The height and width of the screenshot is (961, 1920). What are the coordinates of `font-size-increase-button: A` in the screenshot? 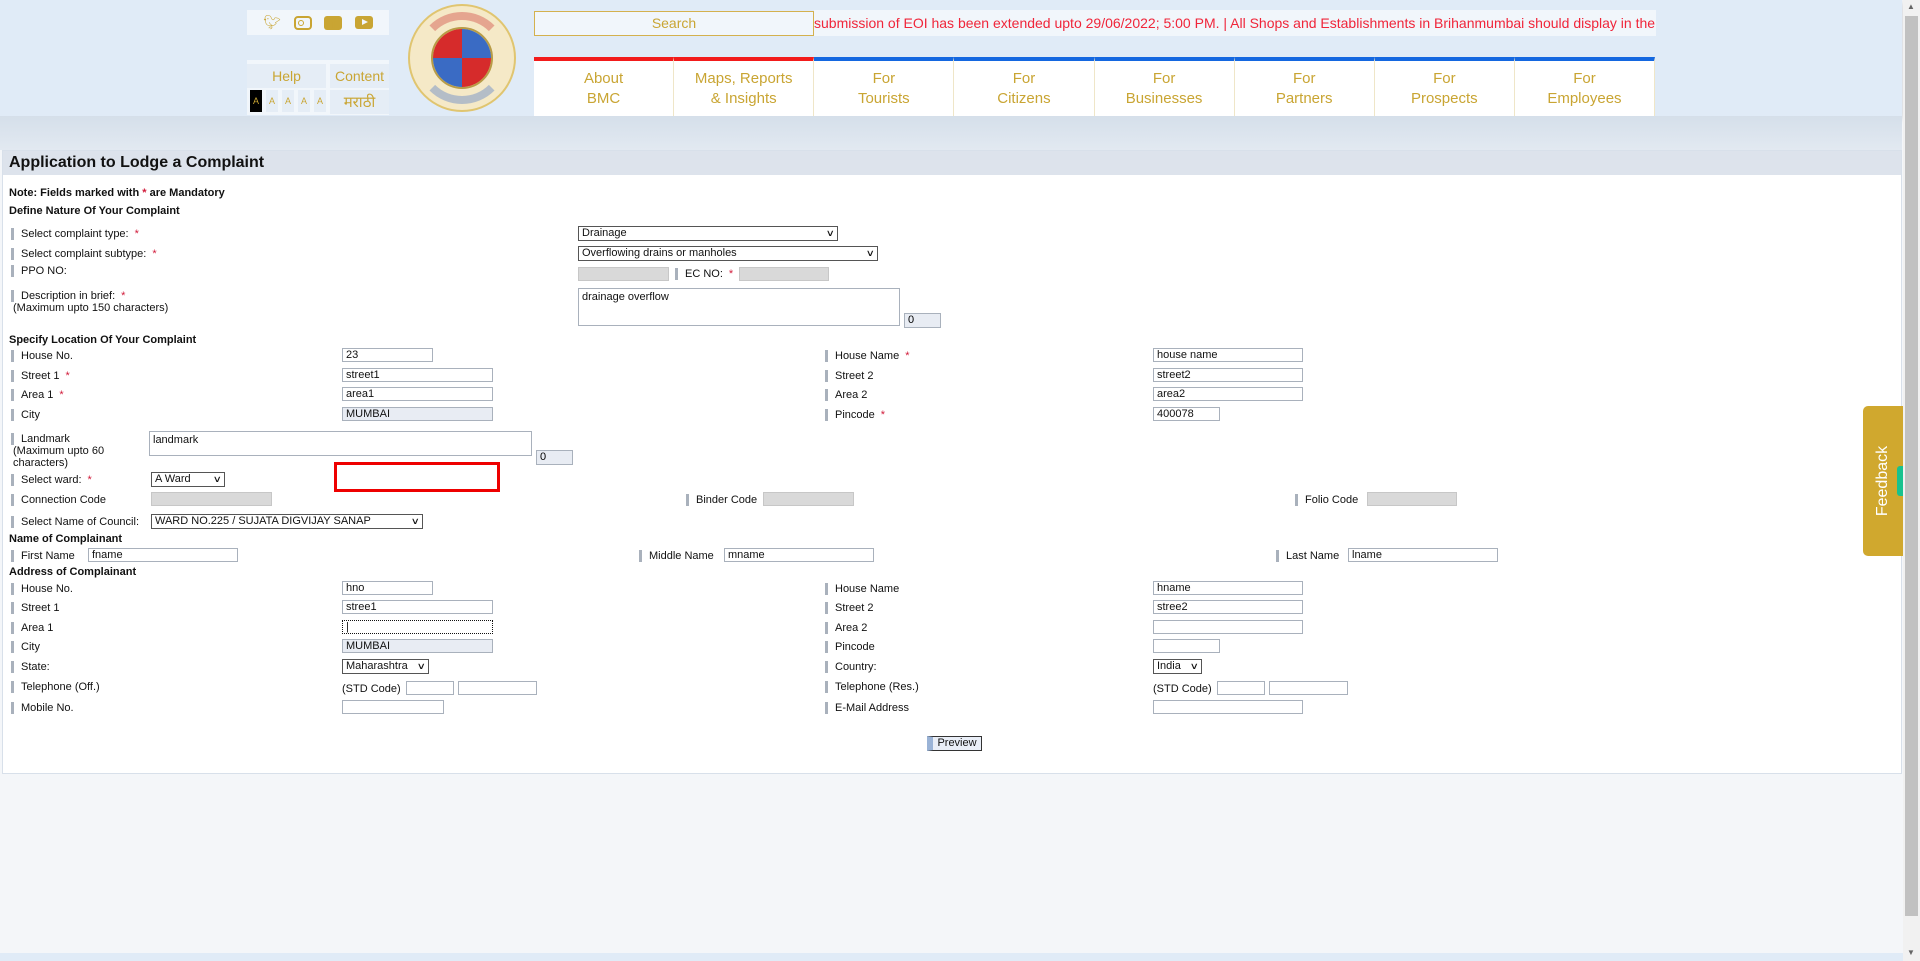 It's located at (320, 101).